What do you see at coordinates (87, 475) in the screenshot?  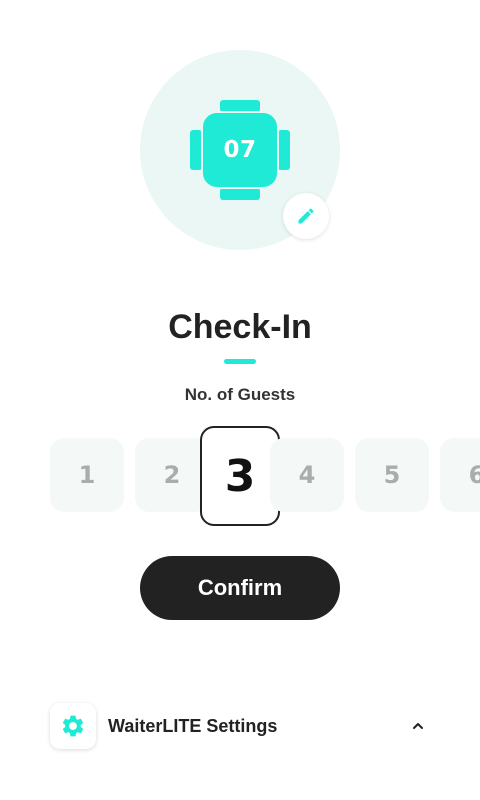 I see `guest-option-1: 1` at bounding box center [87, 475].